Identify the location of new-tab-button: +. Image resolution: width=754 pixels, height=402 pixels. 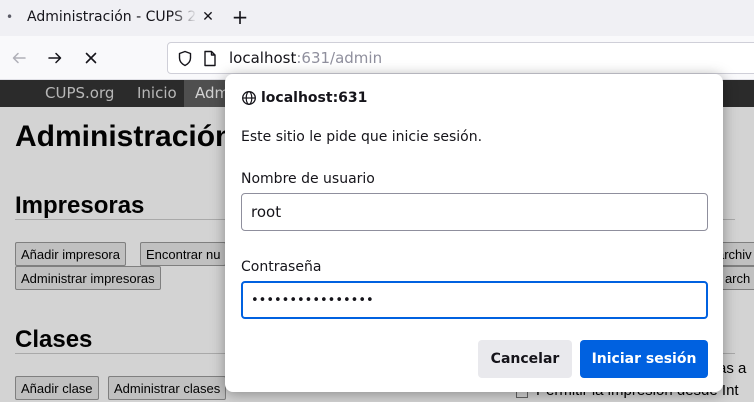
(240, 17).